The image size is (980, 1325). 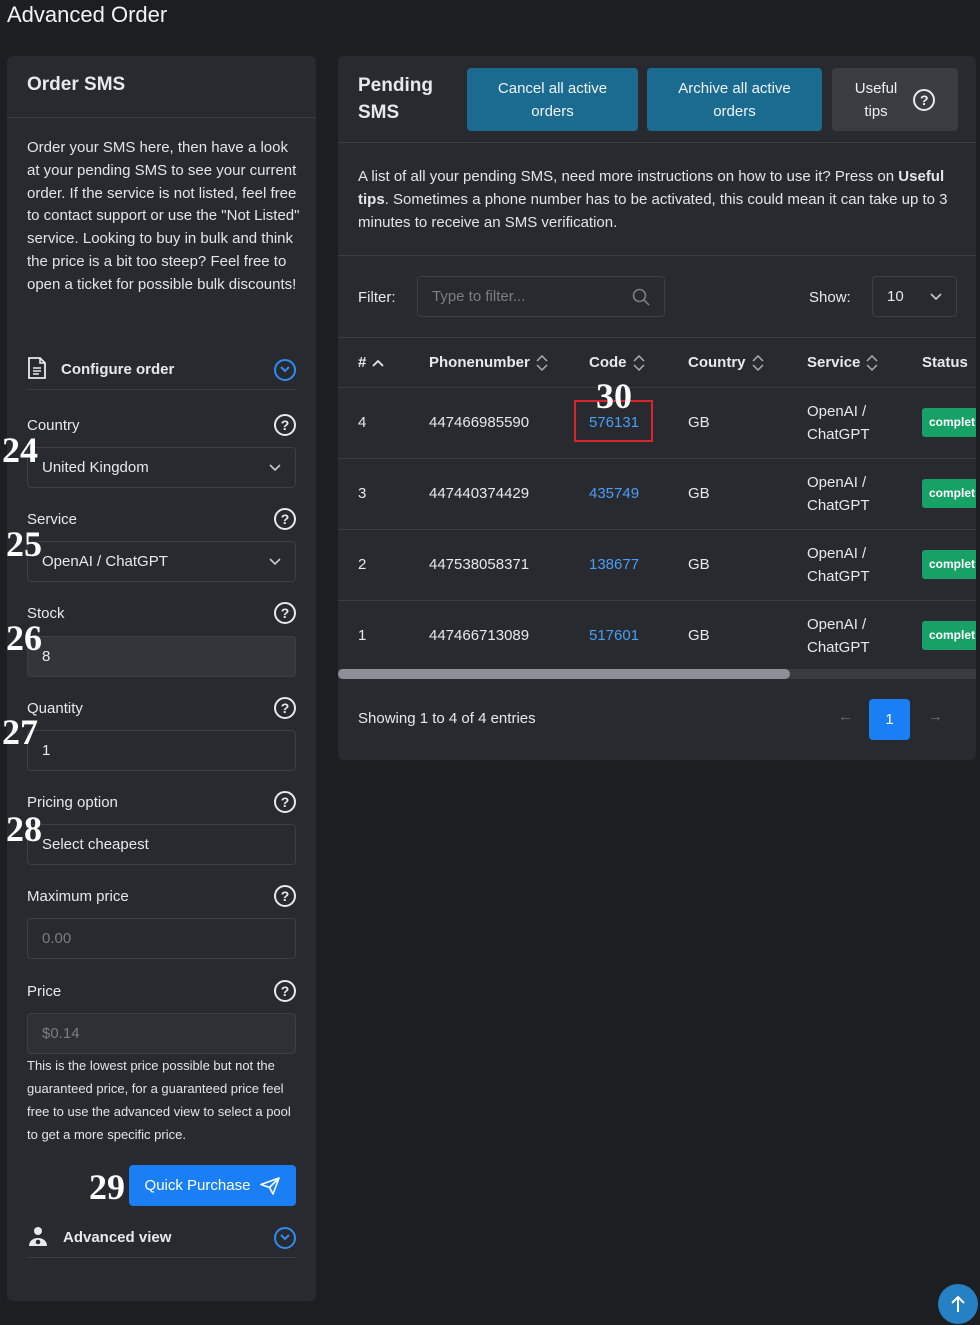 What do you see at coordinates (395, 99) in the screenshot?
I see `pending-card-title: Pending SMS` at bounding box center [395, 99].